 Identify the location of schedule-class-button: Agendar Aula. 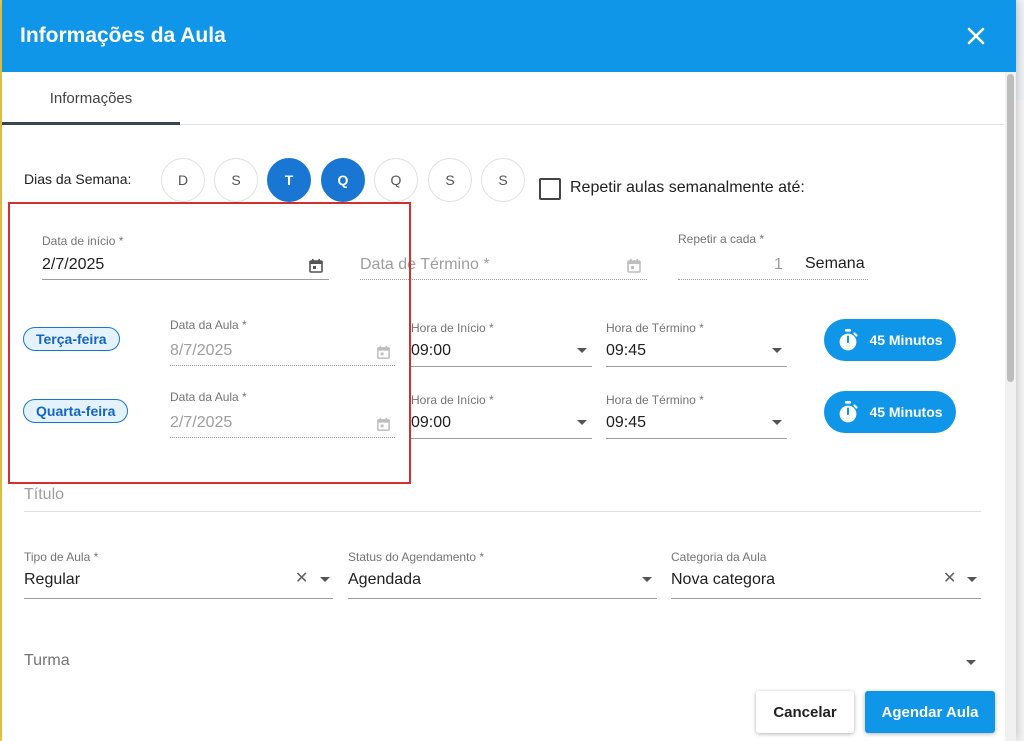
(930, 712).